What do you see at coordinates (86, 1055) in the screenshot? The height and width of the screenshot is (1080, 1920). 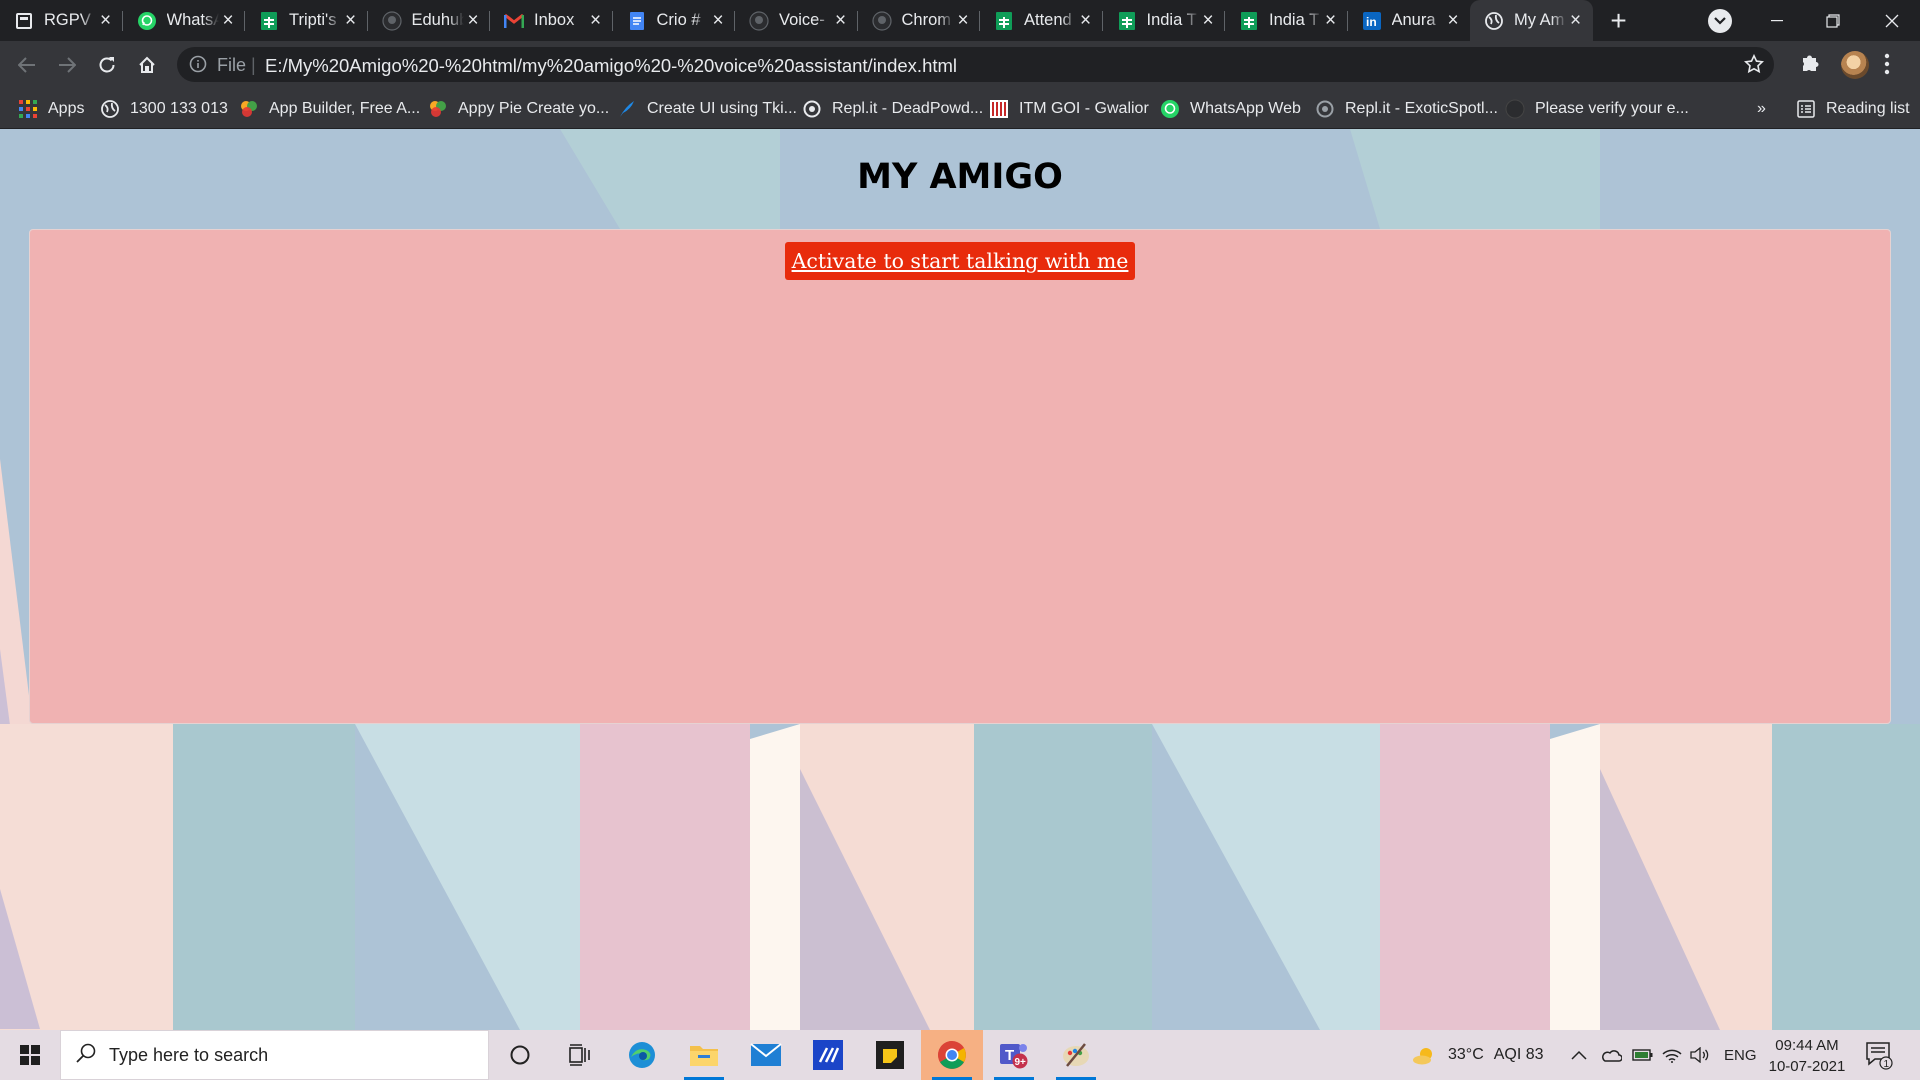 I see `search-icon` at bounding box center [86, 1055].